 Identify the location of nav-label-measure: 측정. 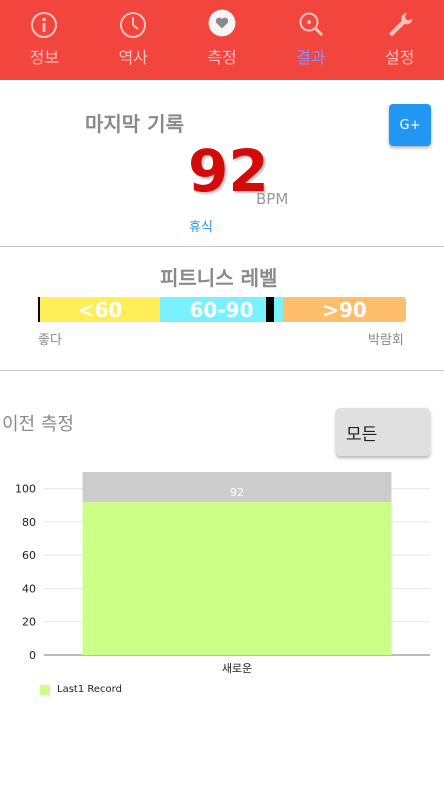
(222, 57).